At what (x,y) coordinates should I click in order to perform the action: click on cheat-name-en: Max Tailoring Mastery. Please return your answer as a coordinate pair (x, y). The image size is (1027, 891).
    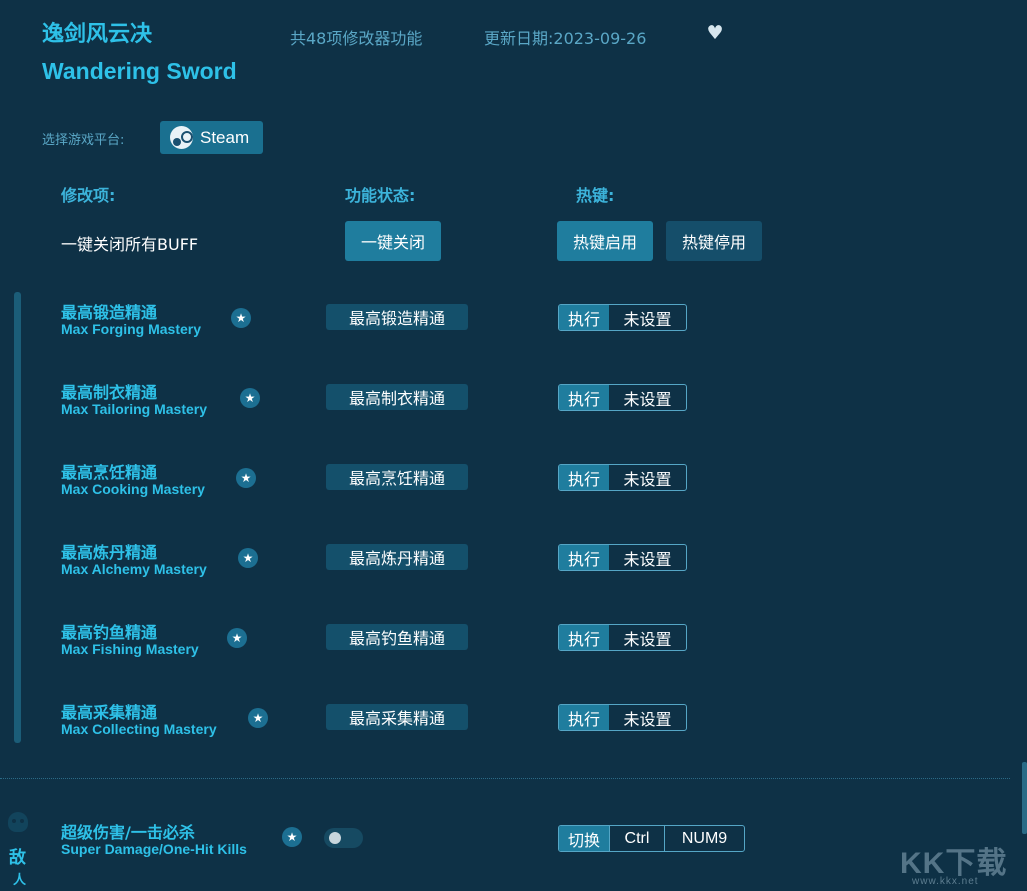
    Looking at the image, I should click on (134, 409).